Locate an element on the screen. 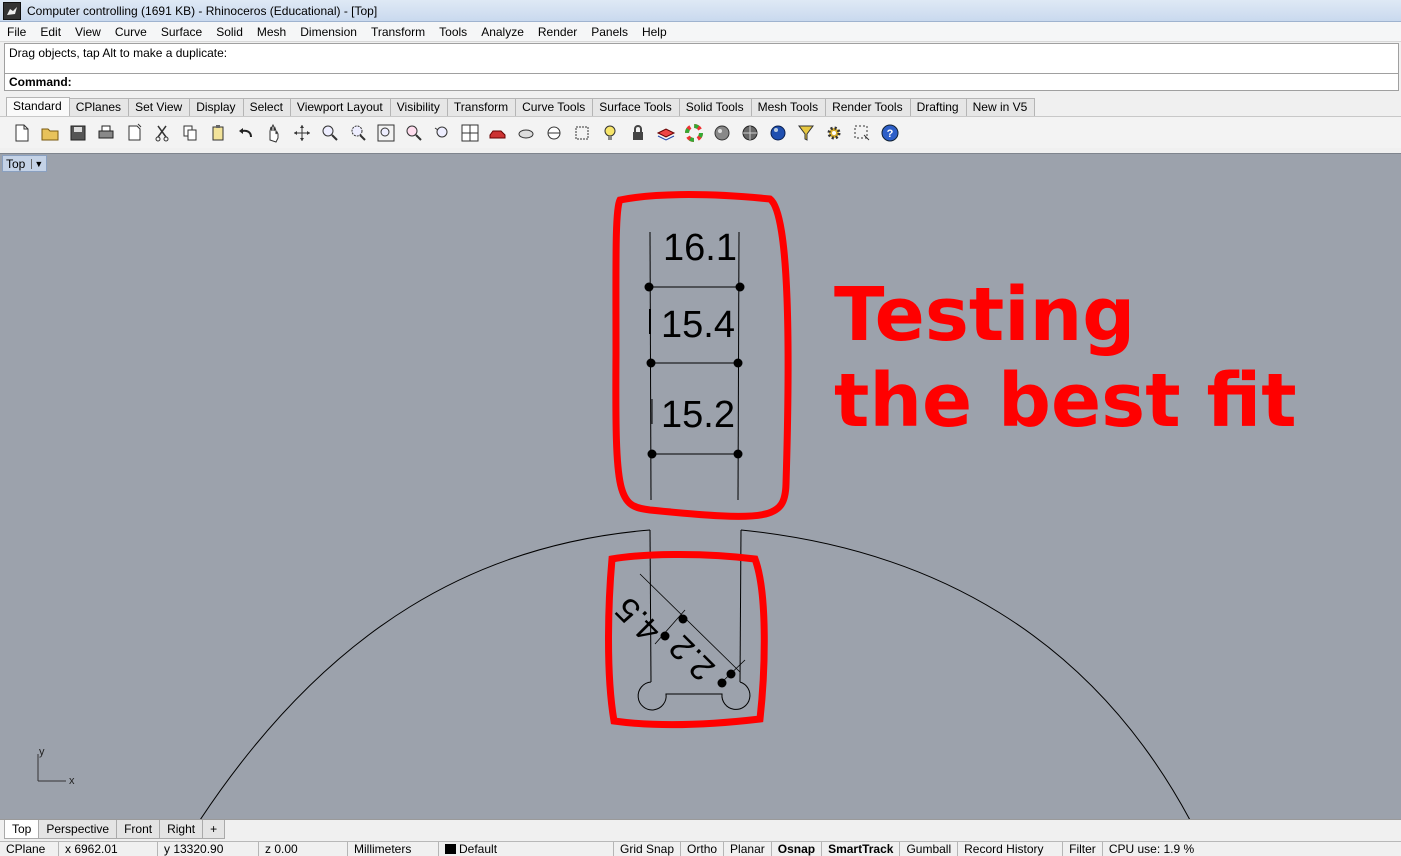 This screenshot has width=1401, height=856. render-icon is located at coordinates (778, 133).